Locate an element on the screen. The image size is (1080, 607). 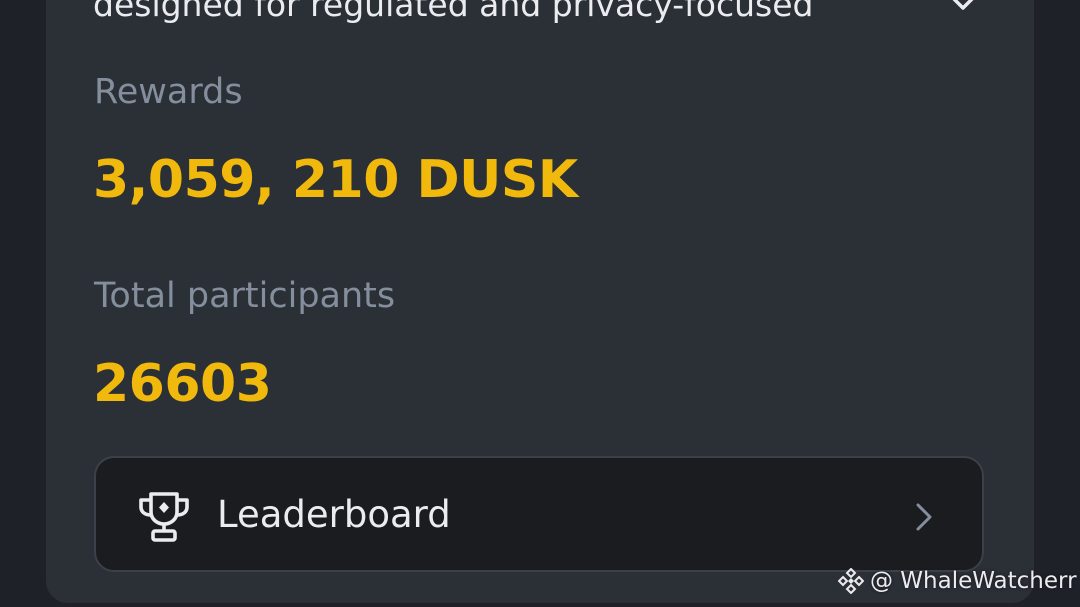
binance-logo-icon is located at coordinates (851, 581).